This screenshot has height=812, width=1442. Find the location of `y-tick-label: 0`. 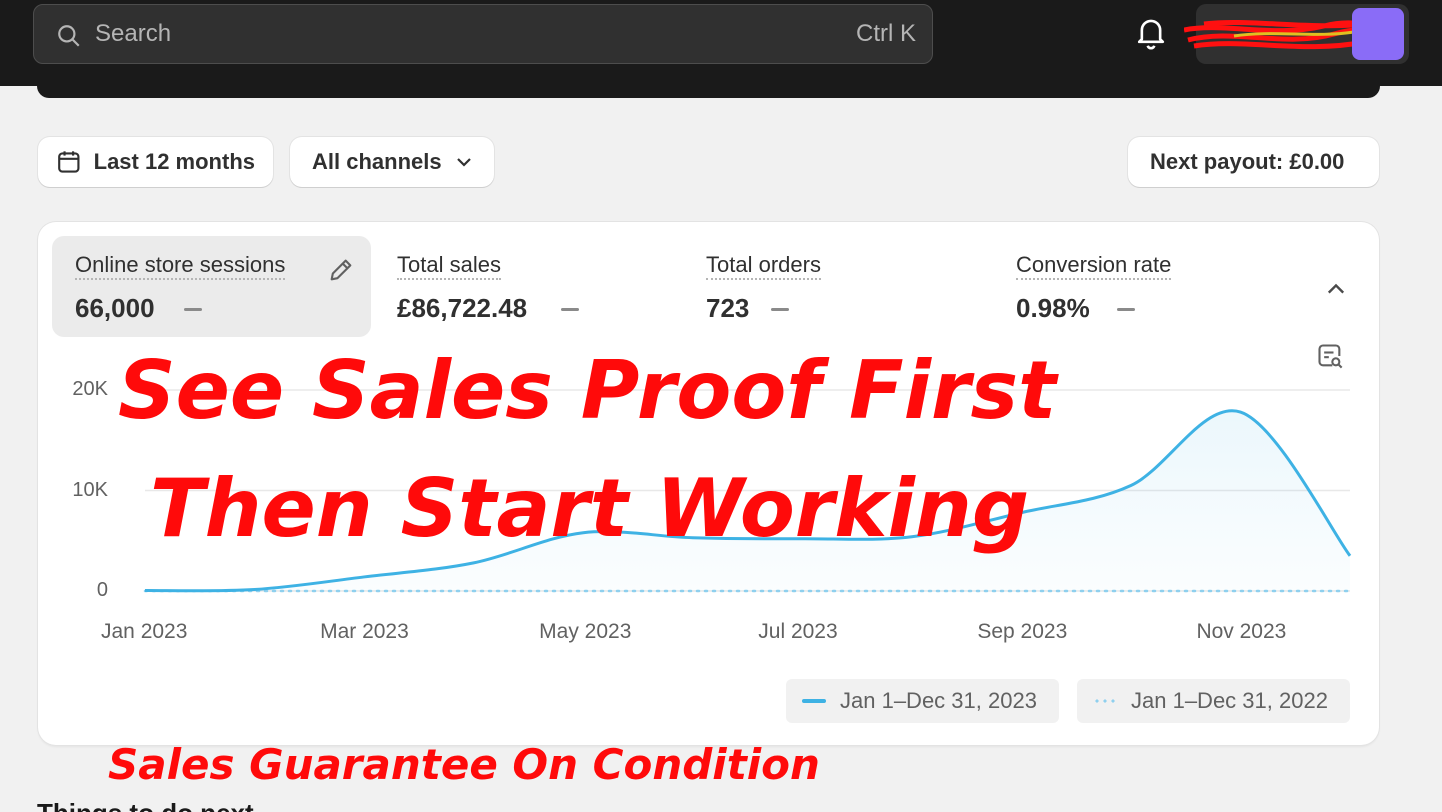

y-tick-label: 0 is located at coordinates (102, 590).